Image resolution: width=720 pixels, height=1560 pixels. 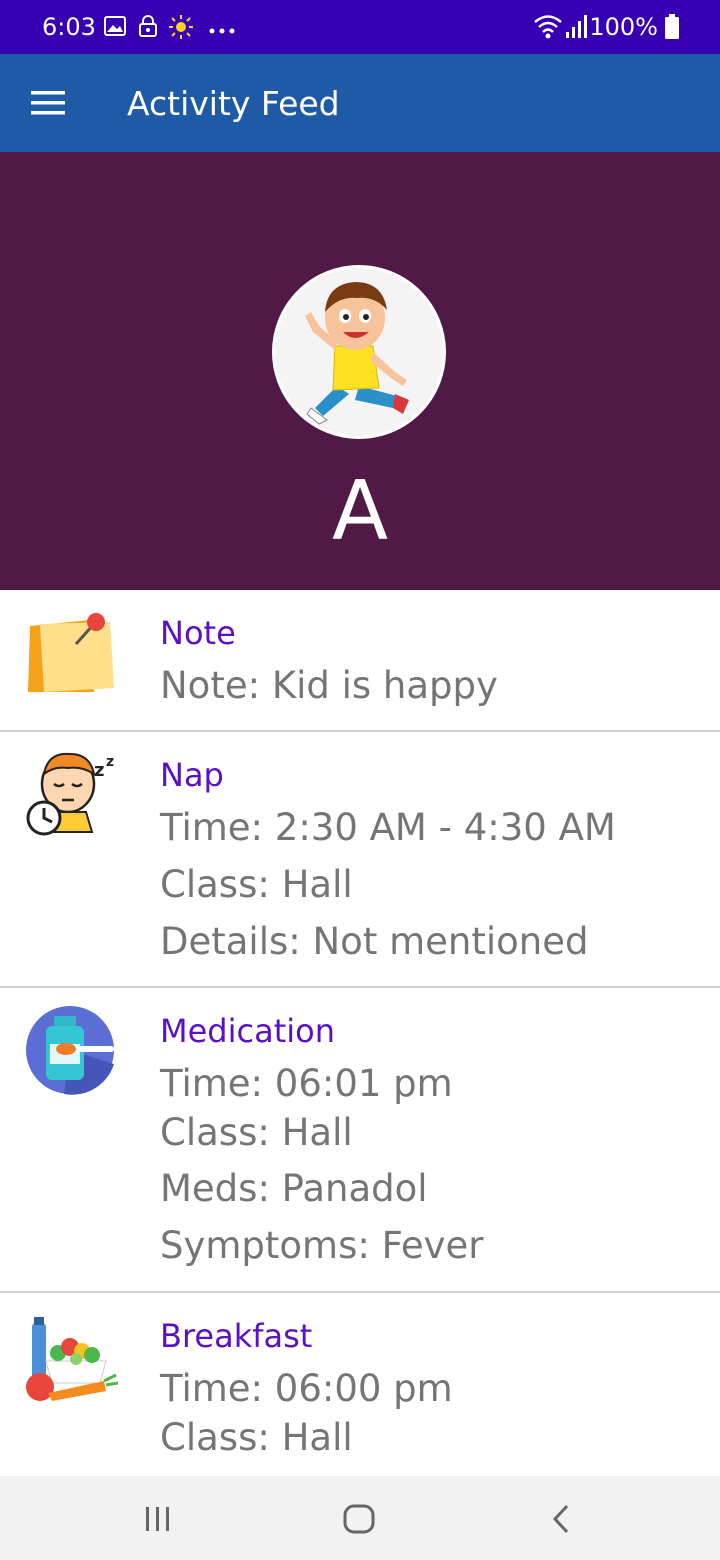 What do you see at coordinates (306, 1083) in the screenshot?
I see `card-line: Time: 06:01 pm` at bounding box center [306, 1083].